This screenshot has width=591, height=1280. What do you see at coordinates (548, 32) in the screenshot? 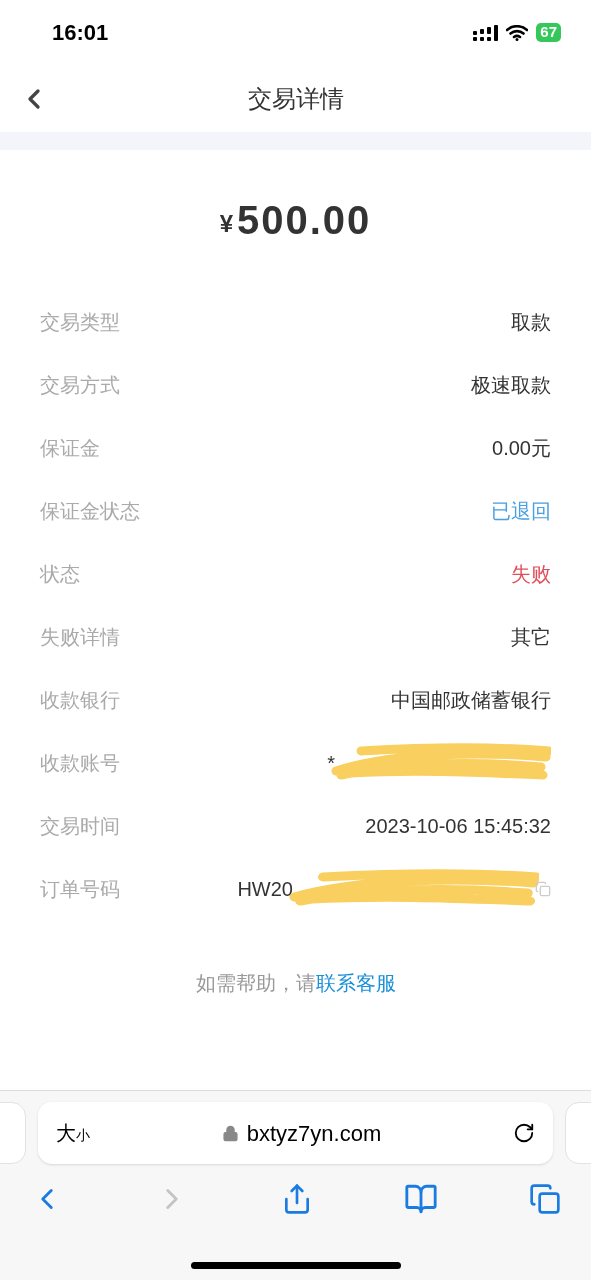
I see `battery-indicator: 67` at bounding box center [548, 32].